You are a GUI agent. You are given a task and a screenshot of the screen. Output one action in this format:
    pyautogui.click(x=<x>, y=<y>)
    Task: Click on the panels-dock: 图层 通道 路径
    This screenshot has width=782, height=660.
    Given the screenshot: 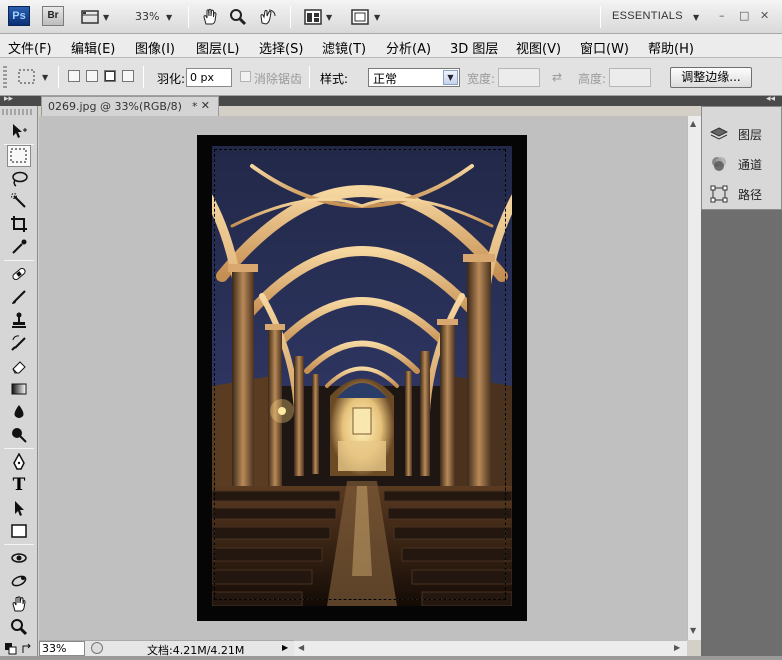 What is the action you would take?
    pyautogui.click(x=741, y=383)
    